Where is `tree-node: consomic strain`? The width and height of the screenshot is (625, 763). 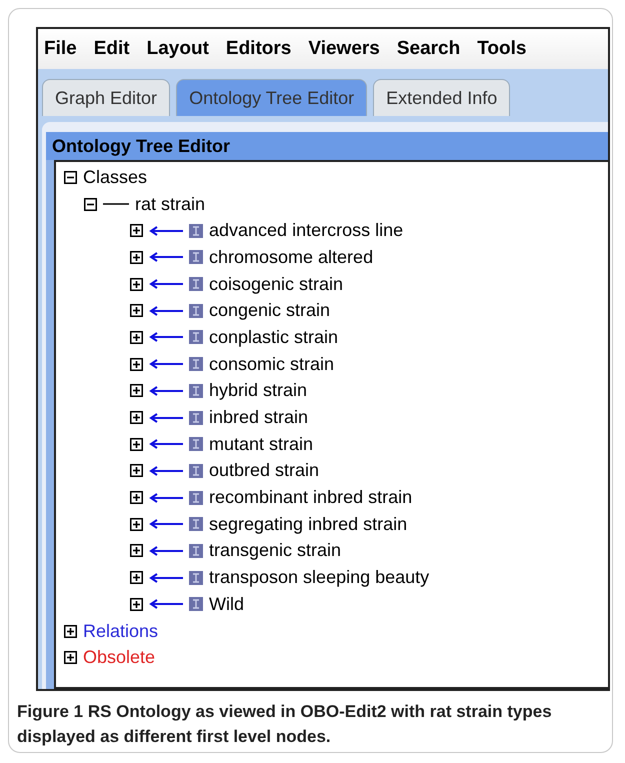
tree-node: consomic strain is located at coordinates (271, 364).